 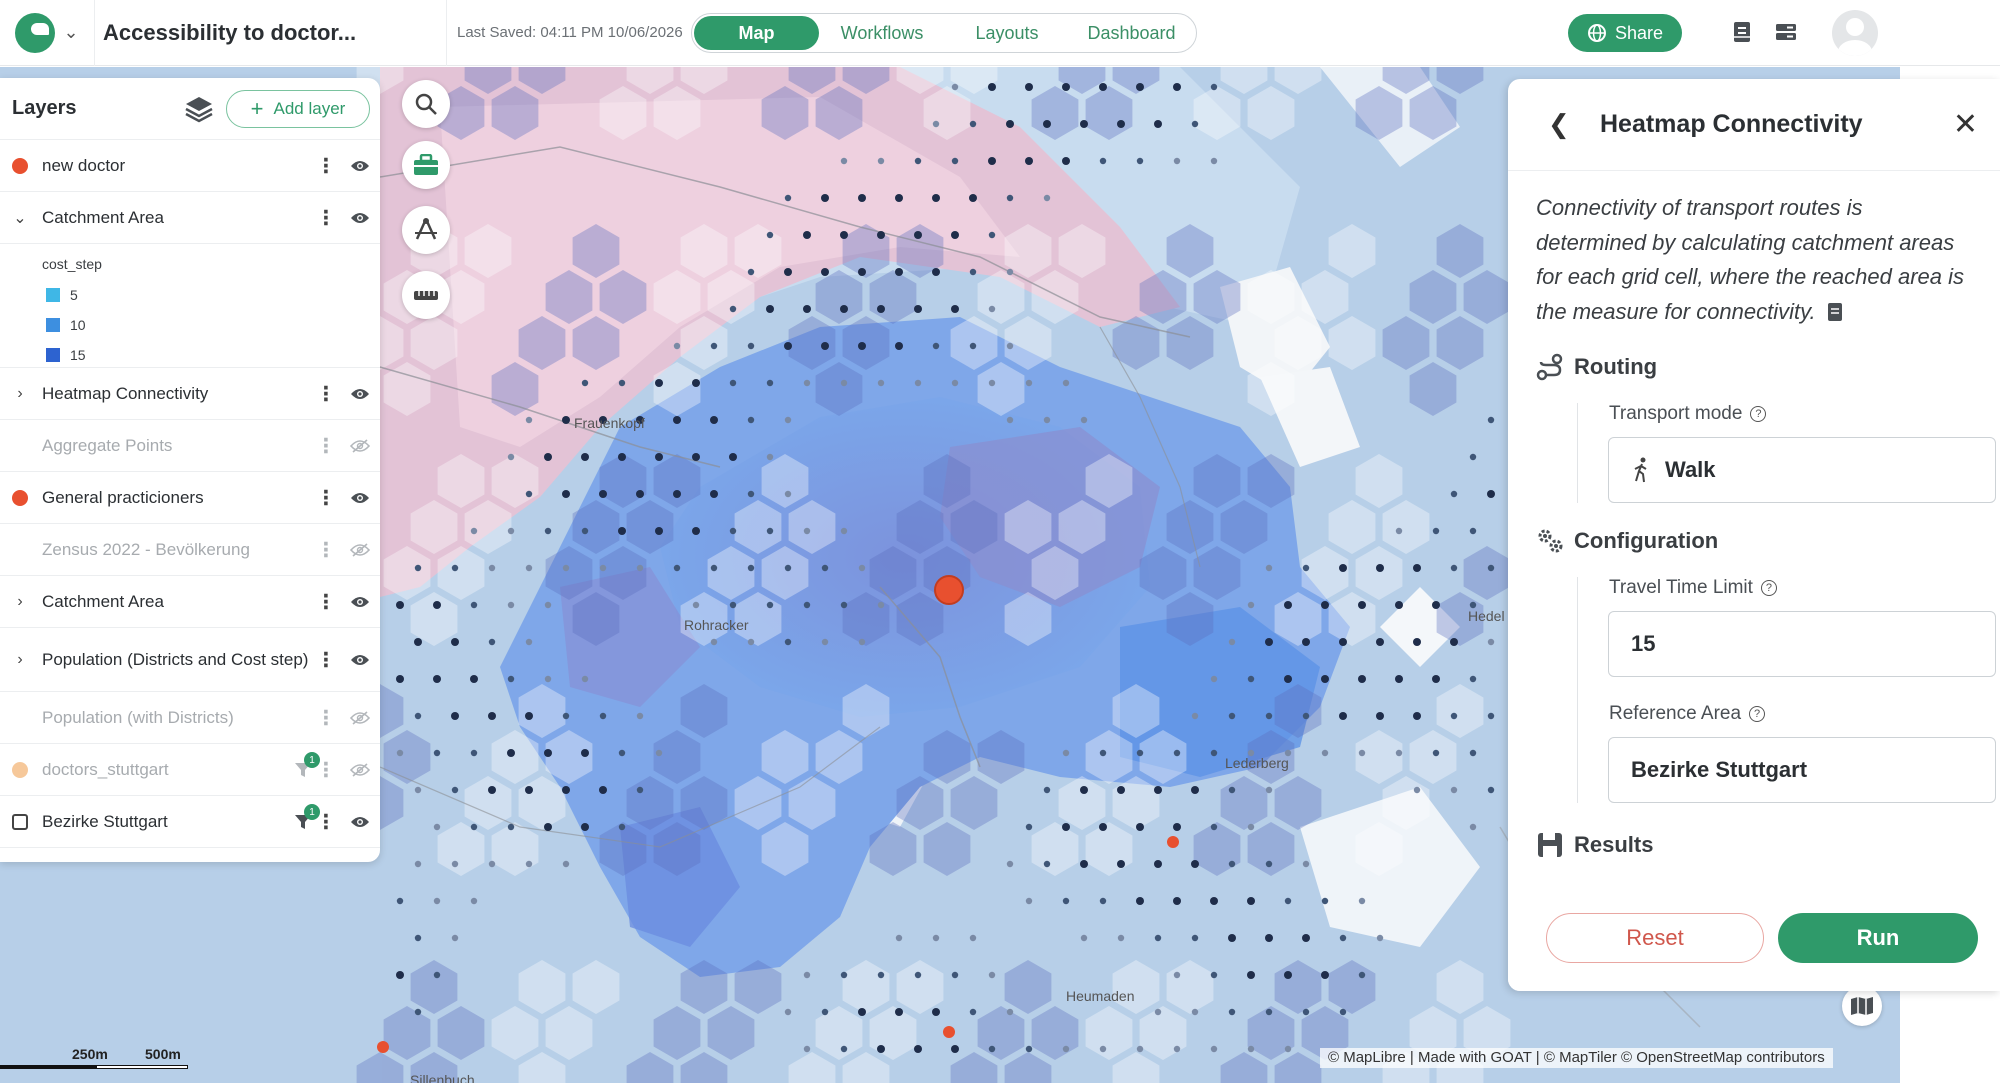 I want to click on routing-section: Routing, so click(x=1750, y=367).